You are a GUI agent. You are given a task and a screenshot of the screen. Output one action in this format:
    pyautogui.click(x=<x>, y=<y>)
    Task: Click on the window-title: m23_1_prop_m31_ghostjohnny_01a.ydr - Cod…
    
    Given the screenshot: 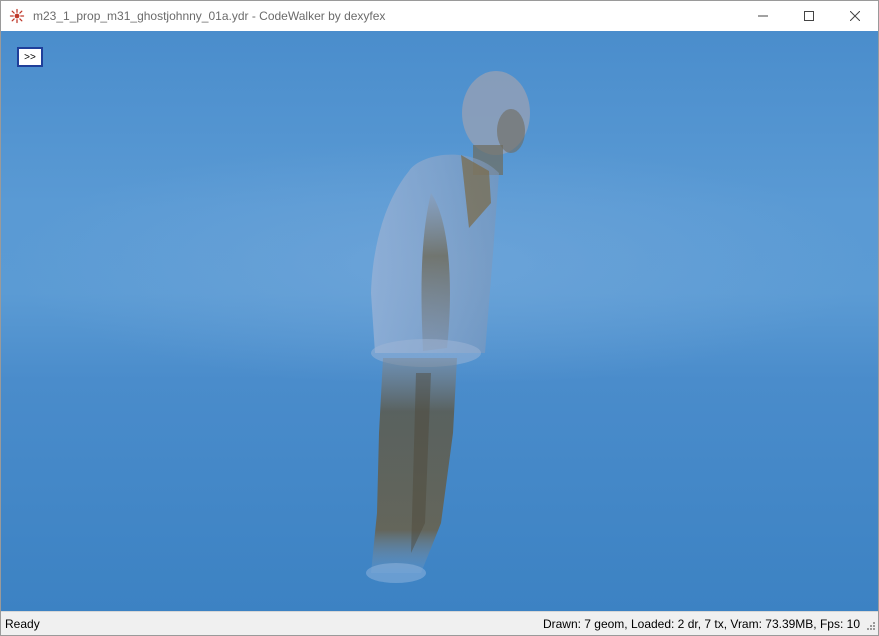 What is the action you would take?
    pyautogui.click(x=209, y=16)
    